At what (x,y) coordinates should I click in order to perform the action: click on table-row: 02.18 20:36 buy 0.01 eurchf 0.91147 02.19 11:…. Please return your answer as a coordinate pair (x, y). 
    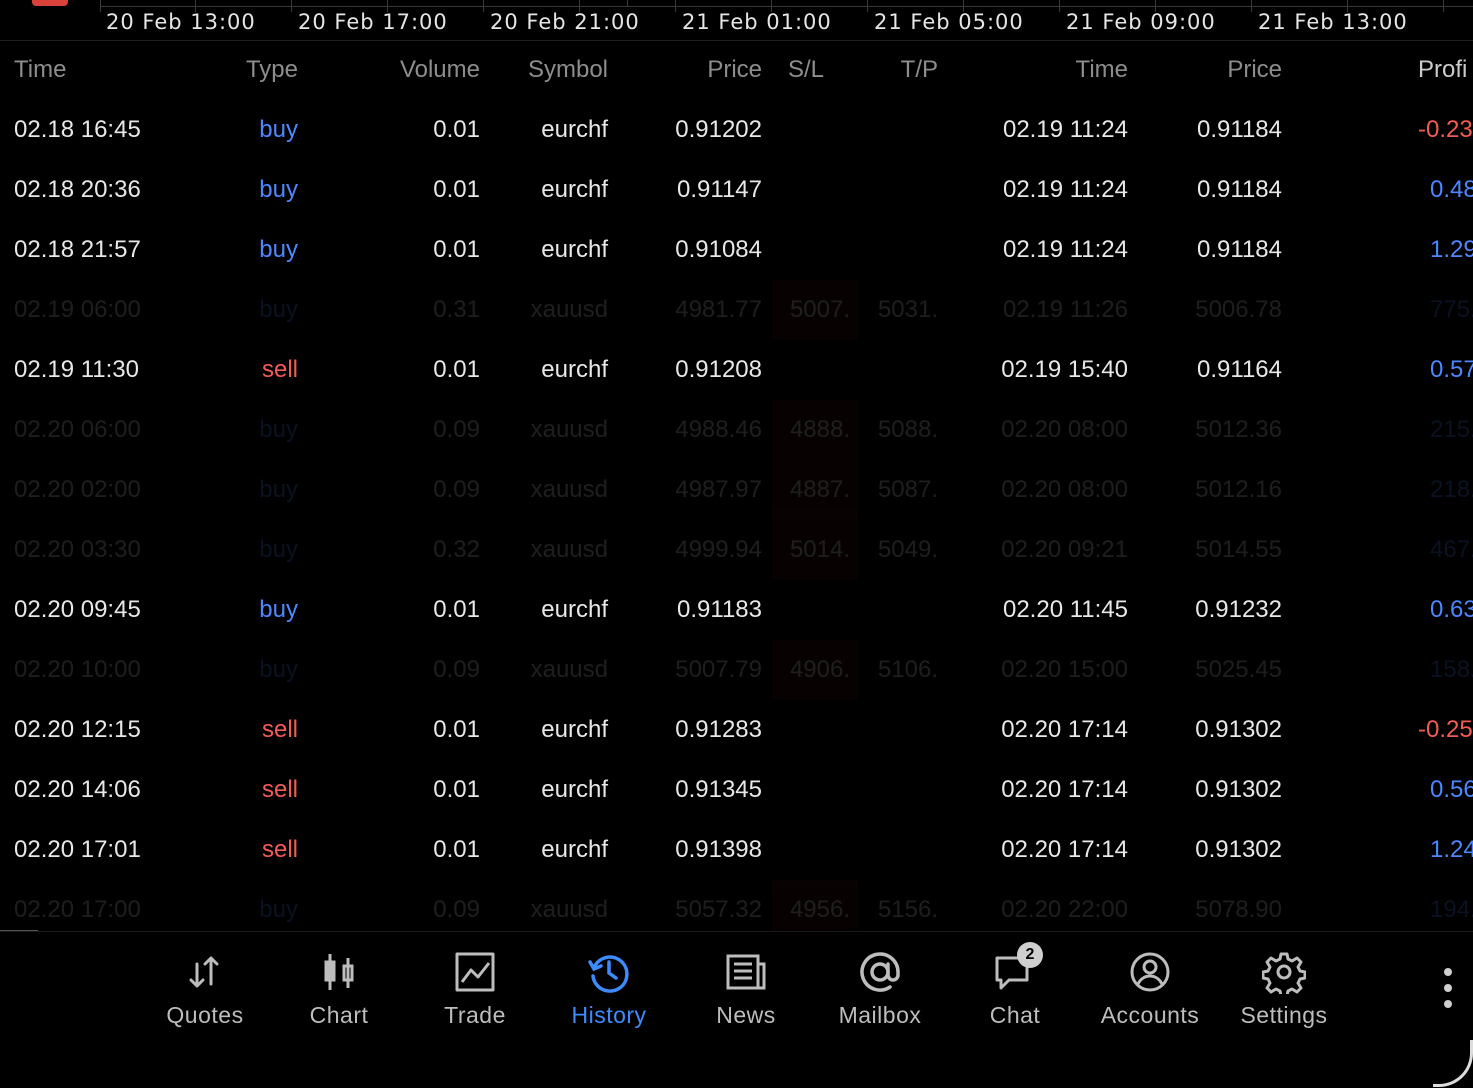
    Looking at the image, I should click on (736, 190).